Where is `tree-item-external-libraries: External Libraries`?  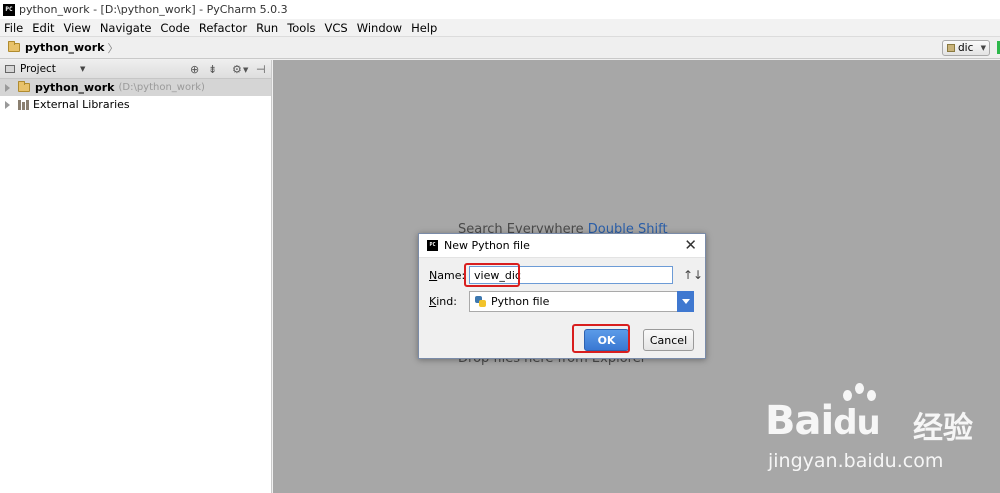 tree-item-external-libraries: External Libraries is located at coordinates (135, 104).